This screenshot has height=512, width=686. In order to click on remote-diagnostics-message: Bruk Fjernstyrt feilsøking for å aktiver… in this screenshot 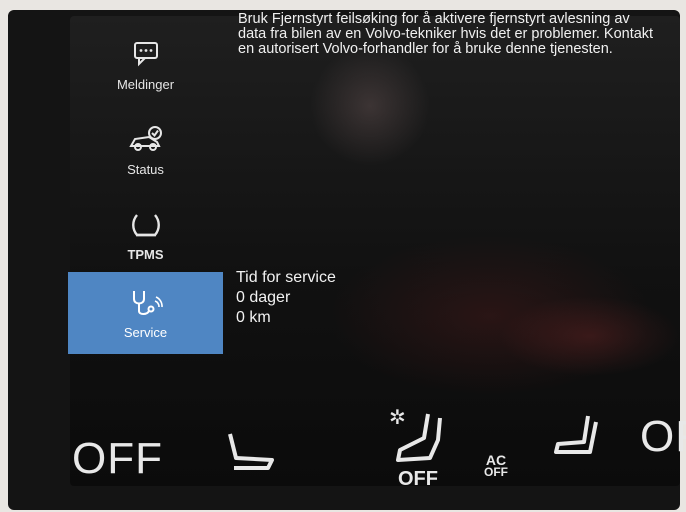, I will do `click(446, 34)`.